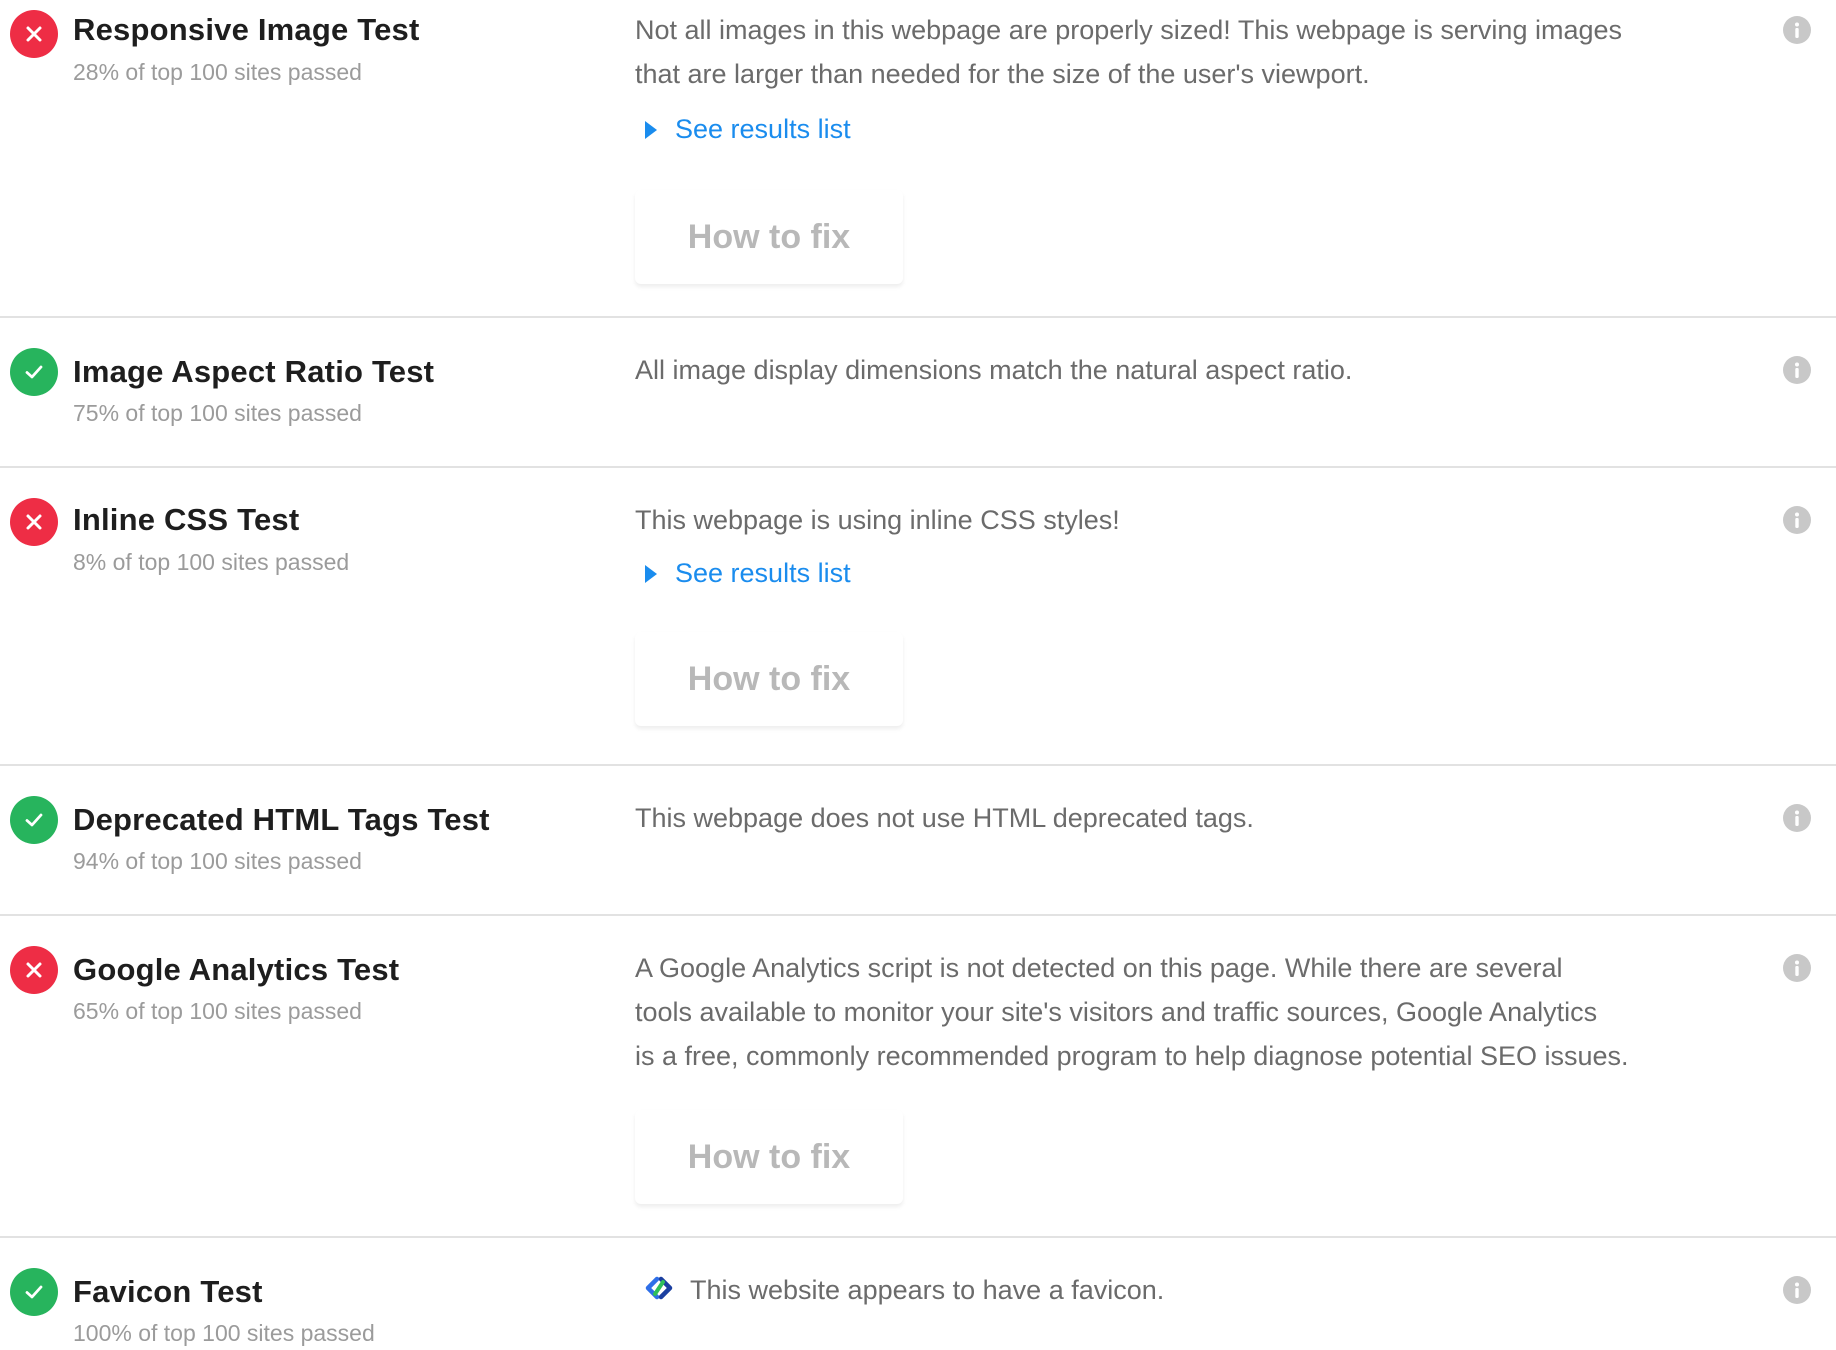  I want to click on site-favicon-icon, so click(659, 1288).